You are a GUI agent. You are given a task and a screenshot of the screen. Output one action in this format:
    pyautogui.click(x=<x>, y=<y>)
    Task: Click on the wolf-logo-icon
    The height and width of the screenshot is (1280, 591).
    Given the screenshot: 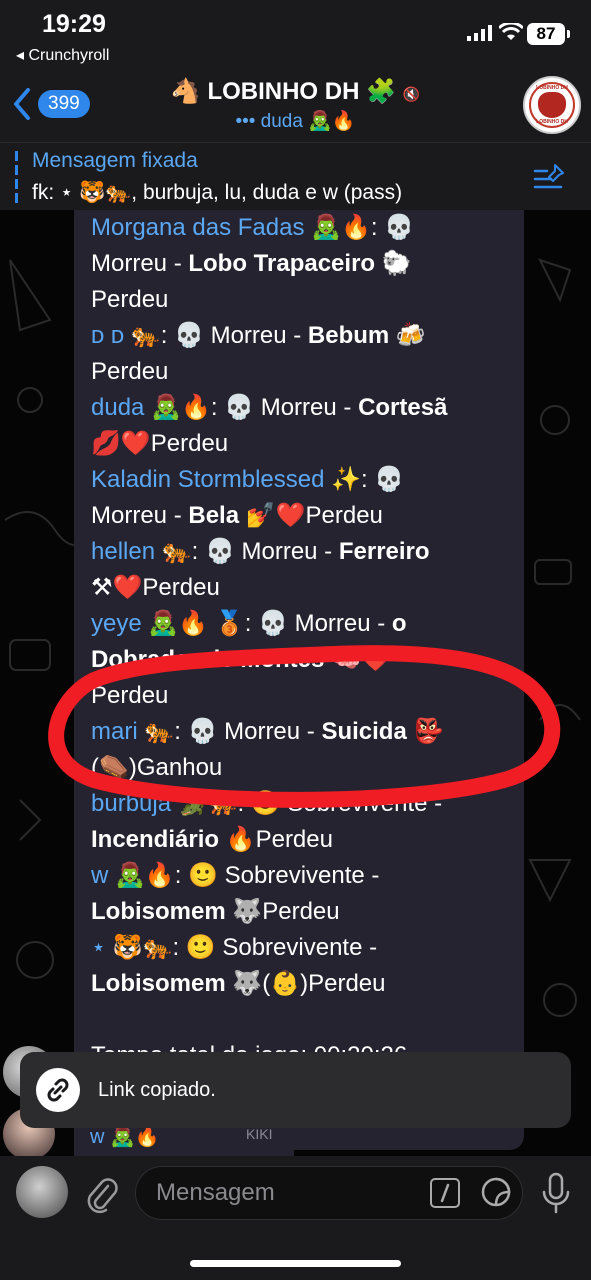 What is the action you would take?
    pyautogui.click(x=552, y=105)
    